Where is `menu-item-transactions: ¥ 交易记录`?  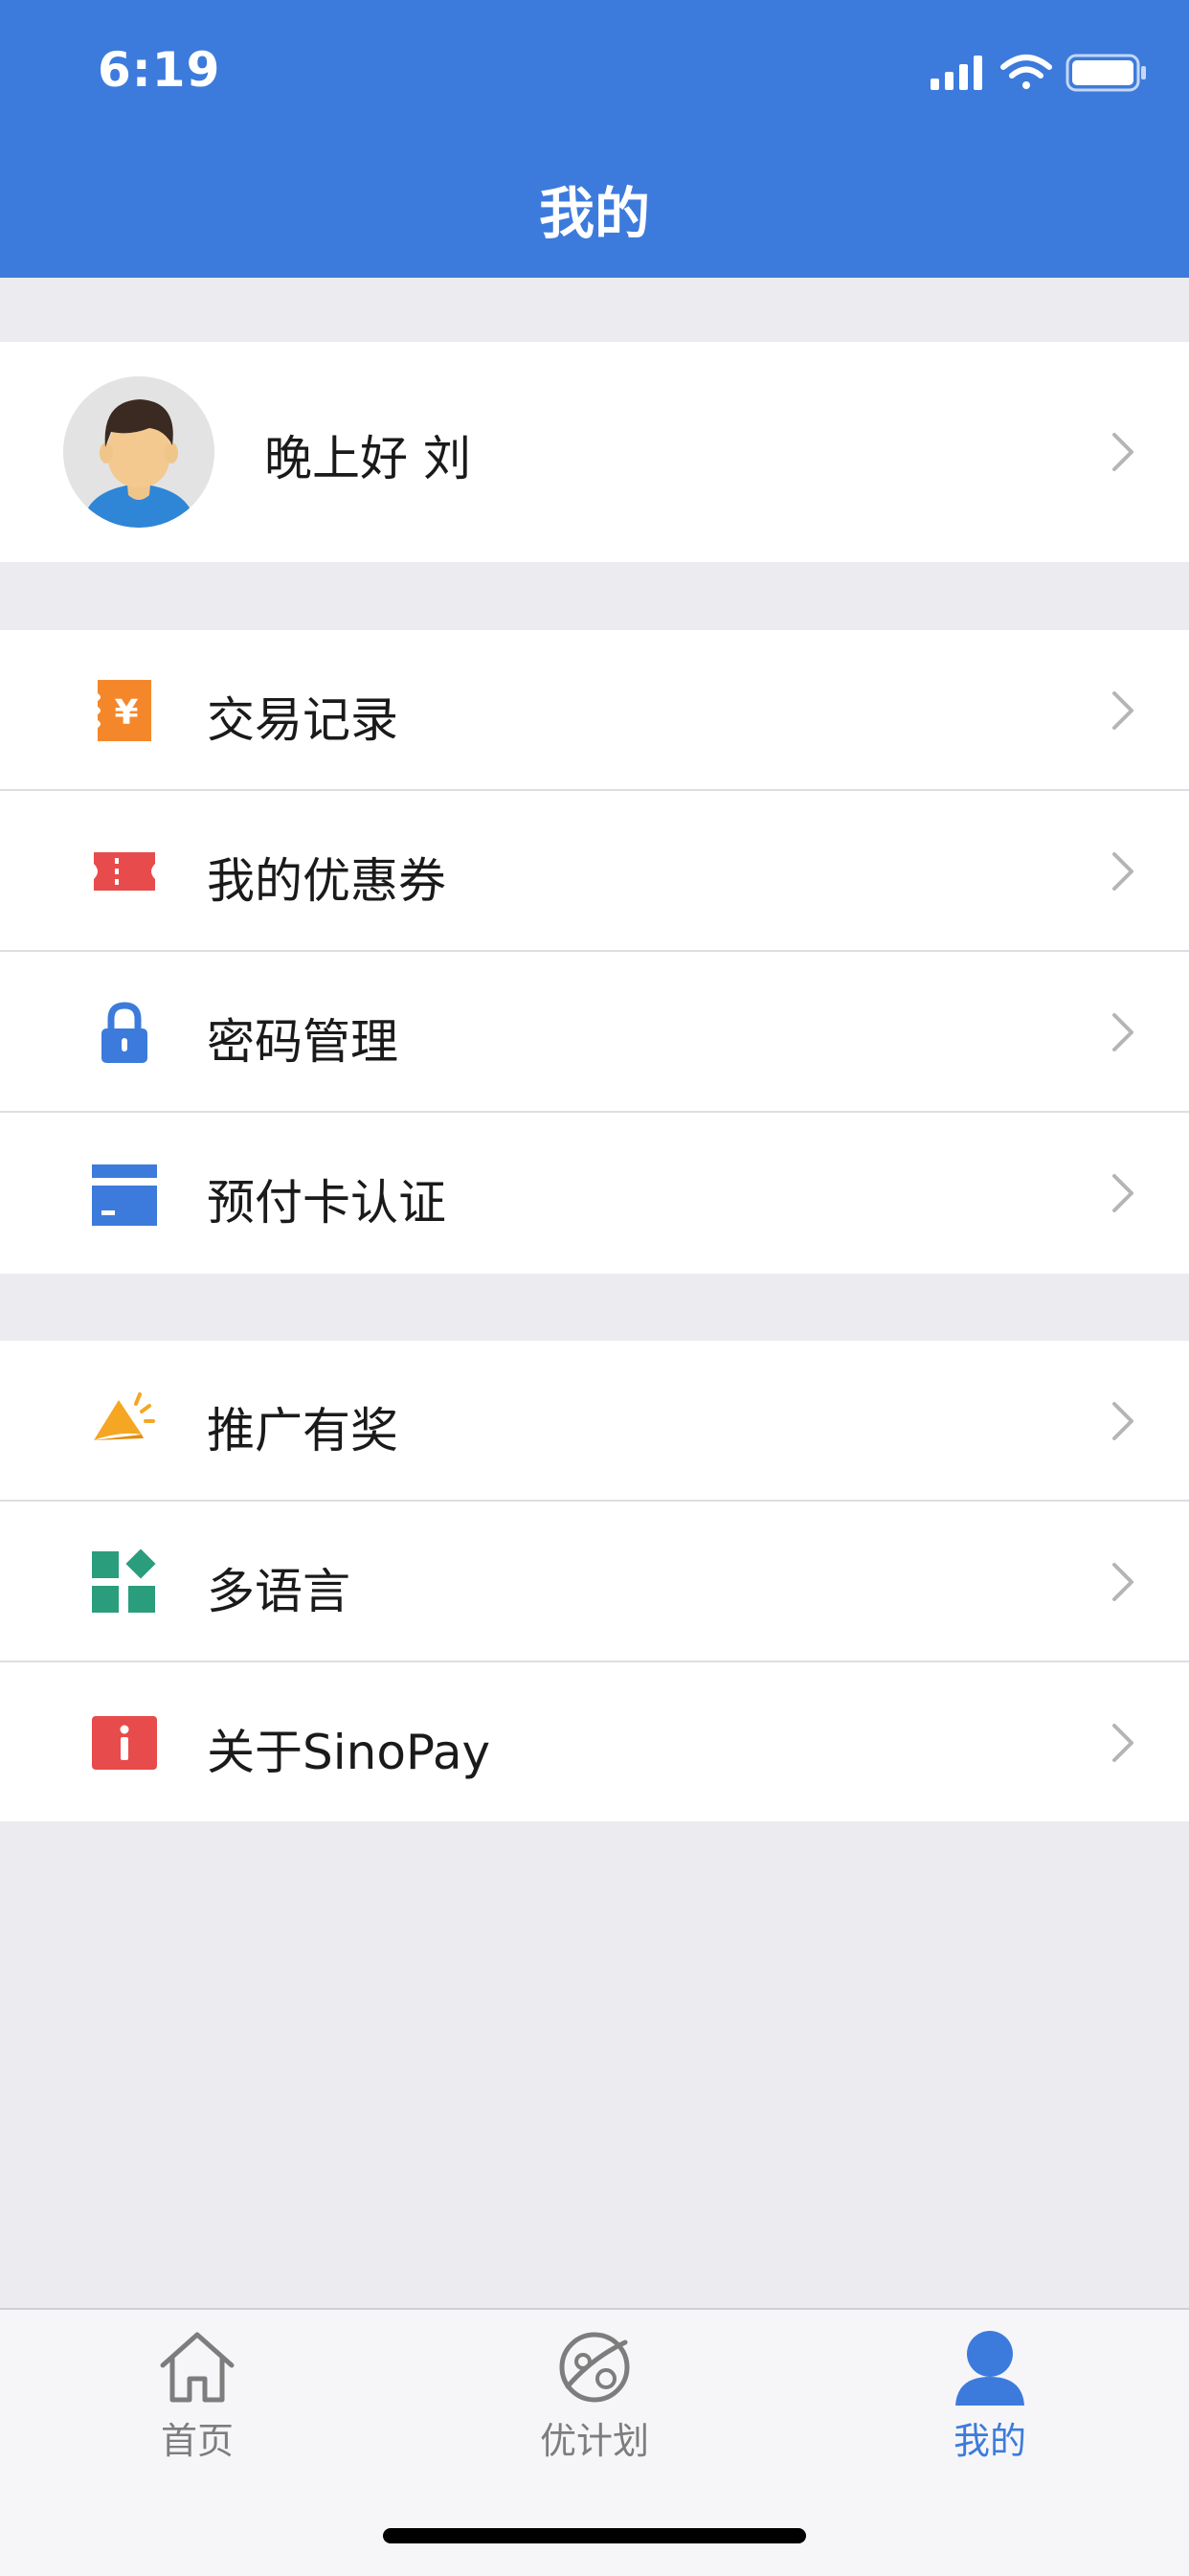
menu-item-transactions: ¥ 交易记录 is located at coordinates (594, 710).